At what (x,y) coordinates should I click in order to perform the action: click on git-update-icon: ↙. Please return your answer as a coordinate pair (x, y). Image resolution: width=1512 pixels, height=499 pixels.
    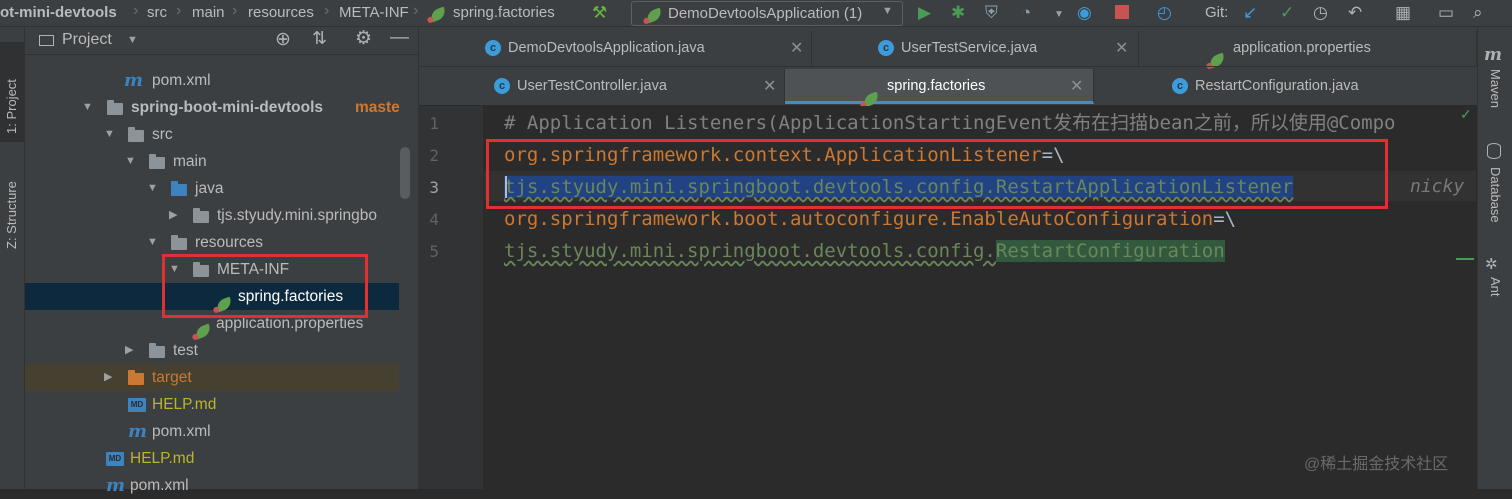
    Looking at the image, I should click on (1250, 13).